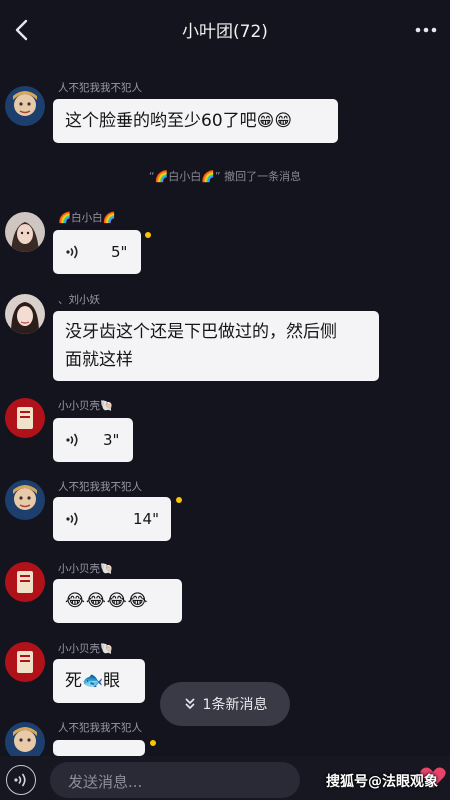 The height and width of the screenshot is (800, 450). What do you see at coordinates (93, 440) in the screenshot?
I see `voice-message: 3"` at bounding box center [93, 440].